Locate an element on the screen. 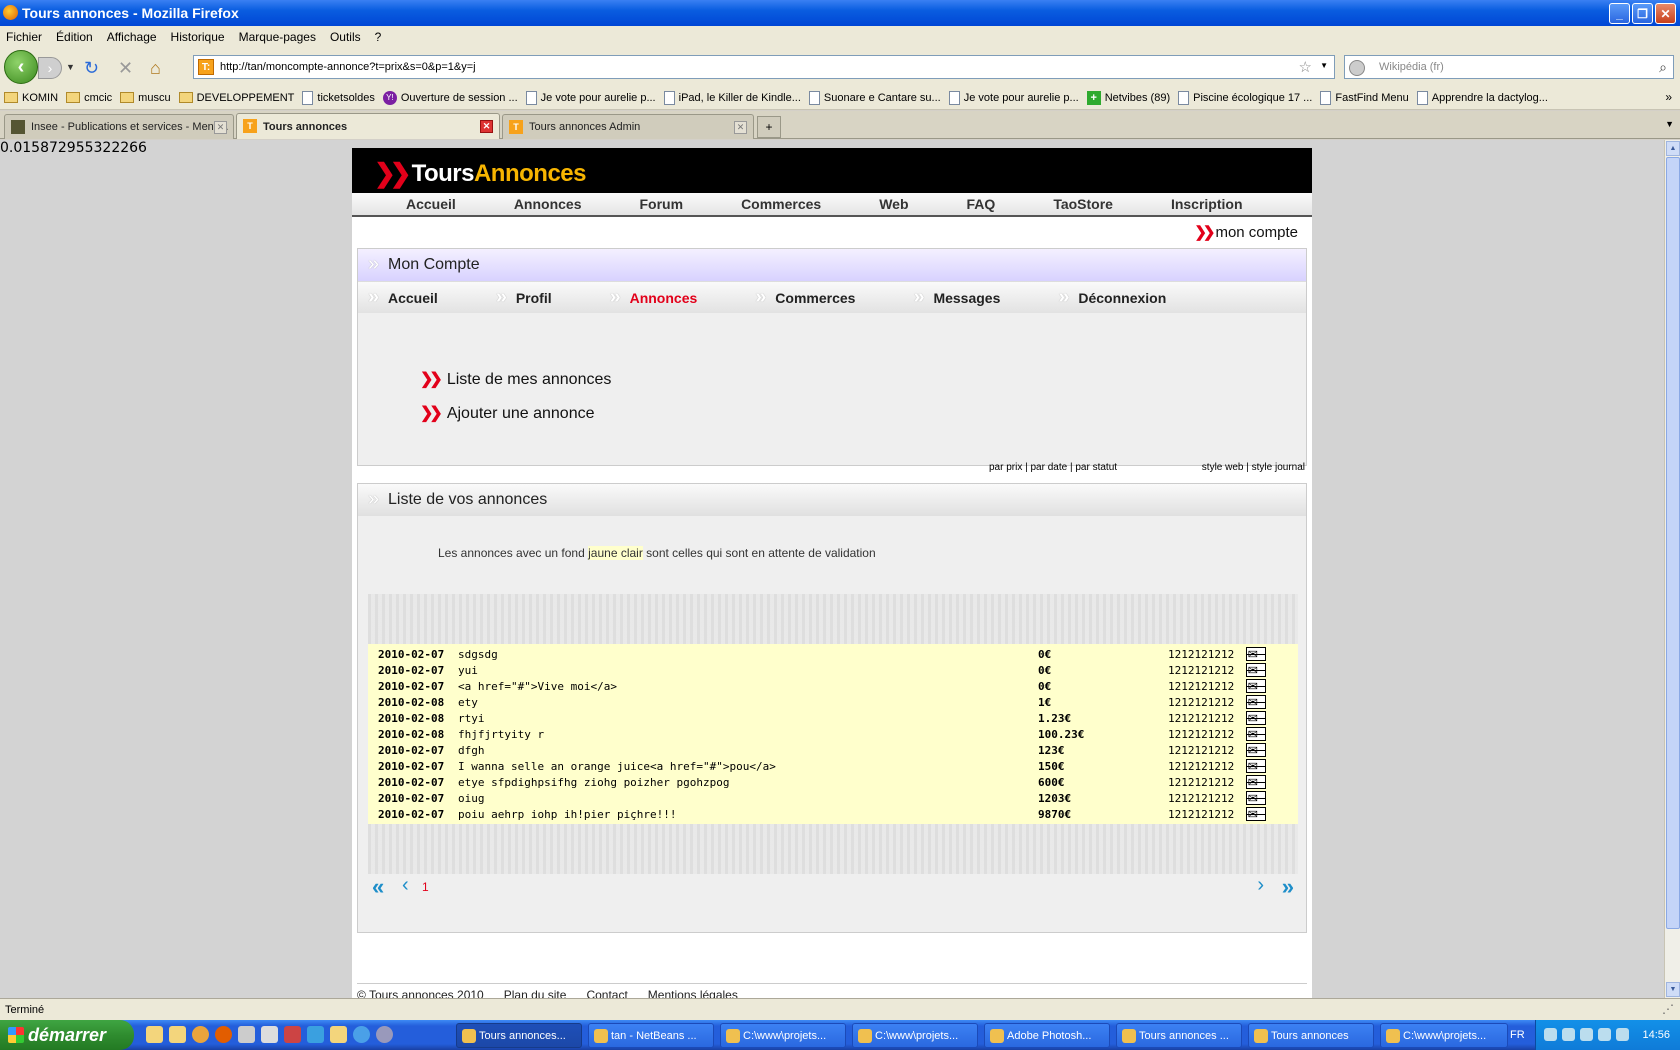  firefox-icon is located at coordinates (223, 1034).